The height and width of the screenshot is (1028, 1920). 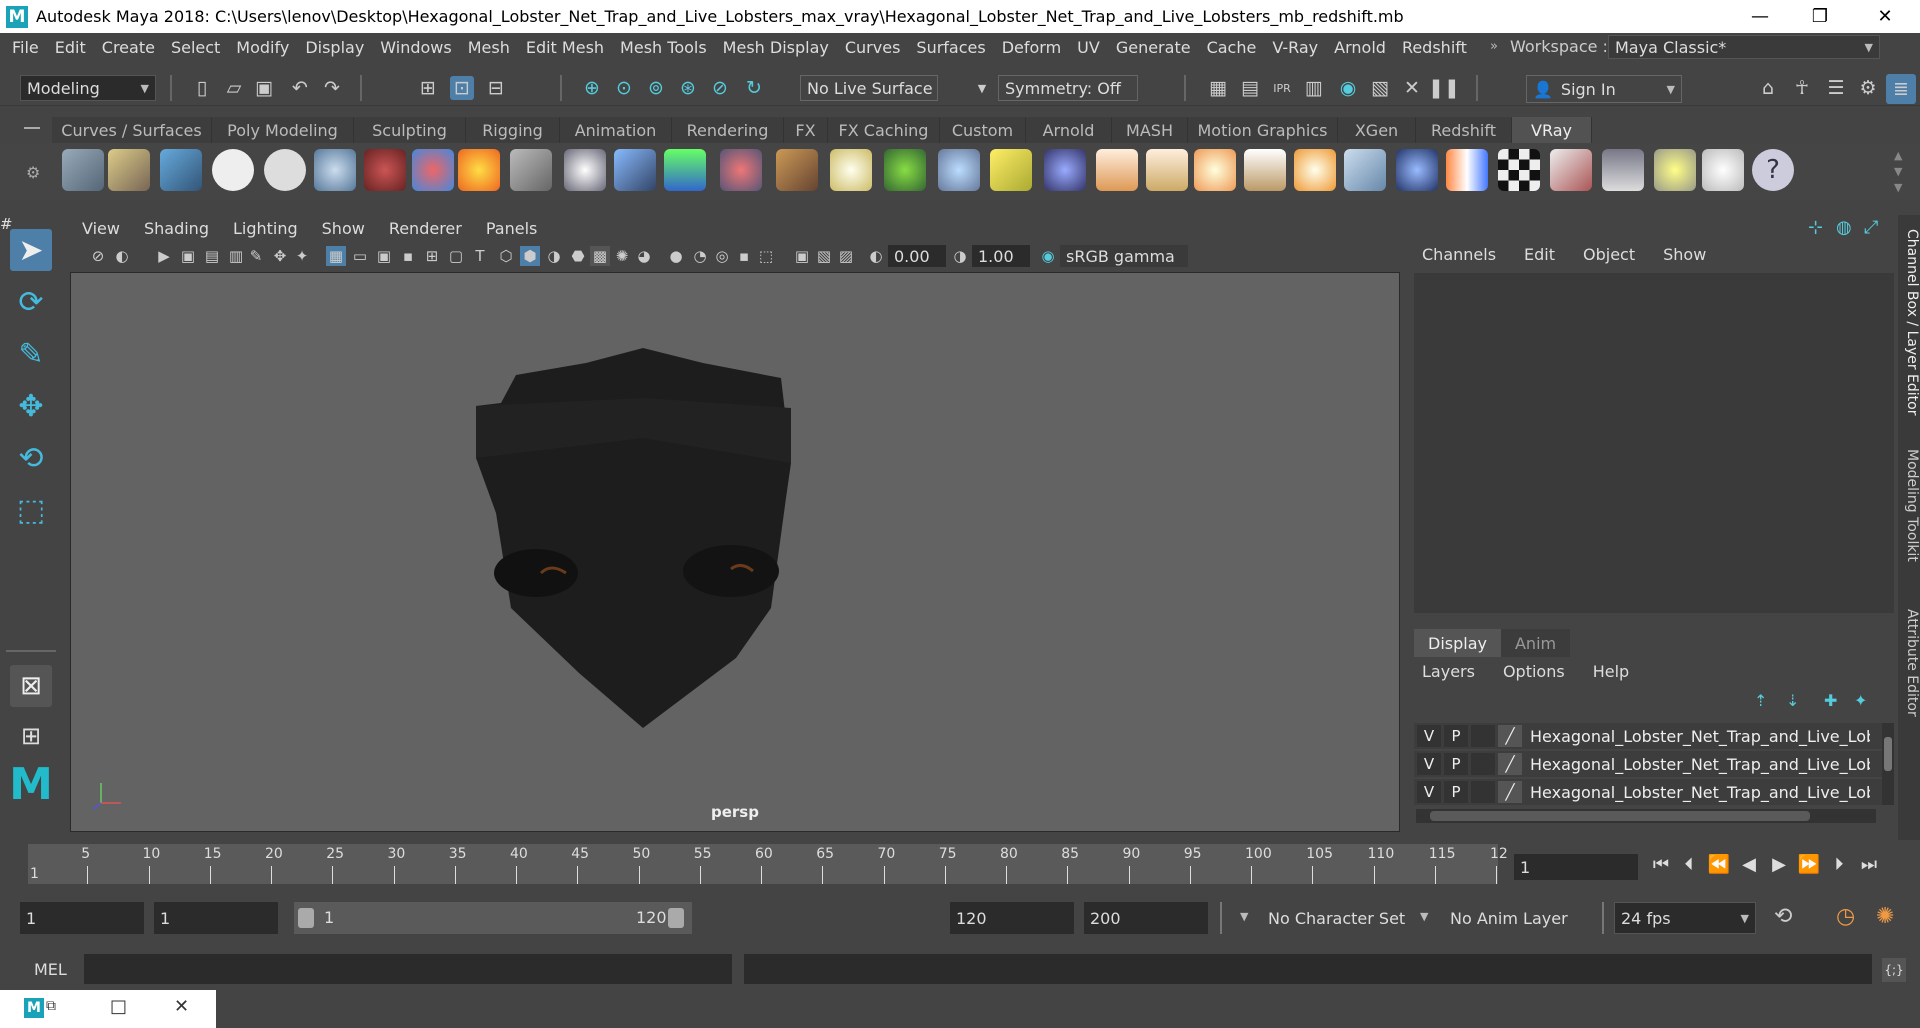 I want to click on panel-menu-shading: Shading, so click(x=176, y=228).